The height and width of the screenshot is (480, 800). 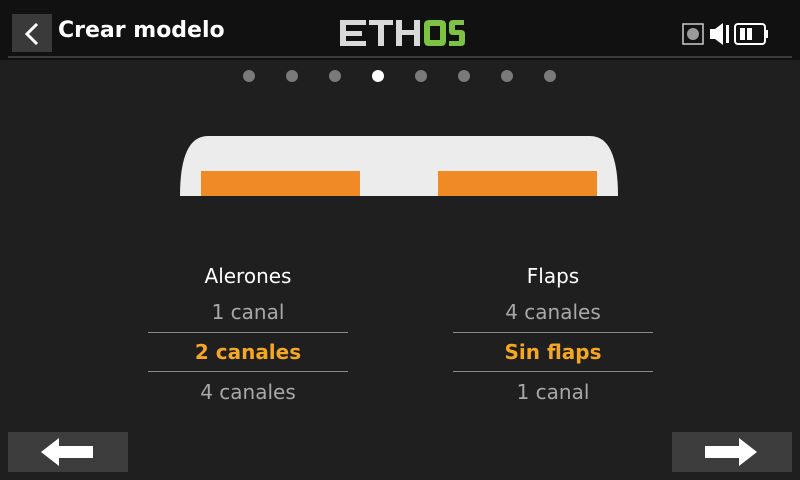 What do you see at coordinates (403, 77) in the screenshot?
I see `page-indicator` at bounding box center [403, 77].